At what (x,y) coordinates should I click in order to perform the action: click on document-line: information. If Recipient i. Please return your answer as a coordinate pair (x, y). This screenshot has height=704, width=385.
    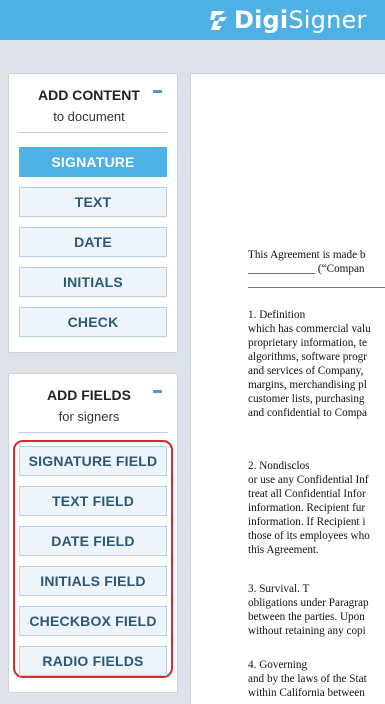
    Looking at the image, I should click on (307, 522).